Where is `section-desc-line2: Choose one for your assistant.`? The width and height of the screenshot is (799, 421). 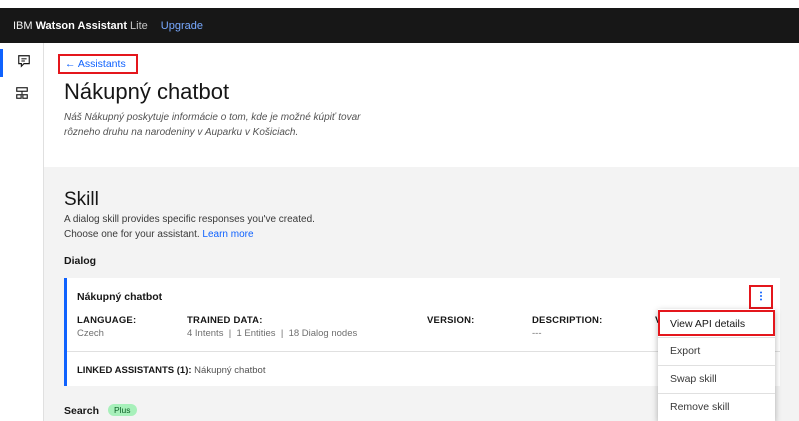 section-desc-line2: Choose one for your assistant. is located at coordinates (132, 234).